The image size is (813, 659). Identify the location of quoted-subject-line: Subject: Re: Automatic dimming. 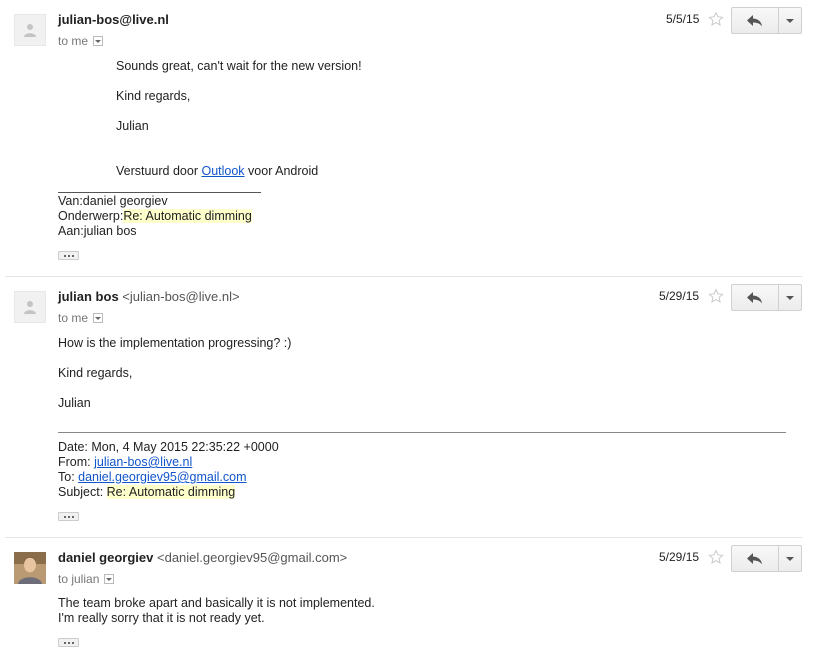
(147, 492).